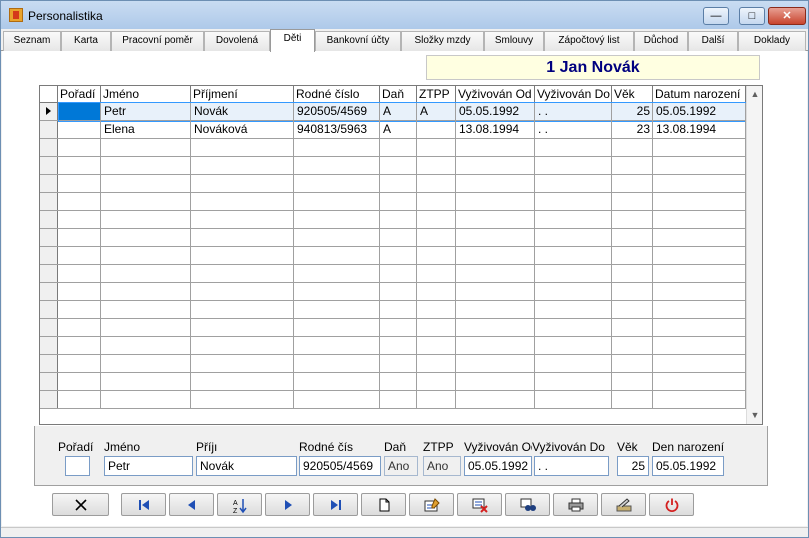 Image resolution: width=809 pixels, height=538 pixels. I want to click on close-form-button, so click(80, 504).